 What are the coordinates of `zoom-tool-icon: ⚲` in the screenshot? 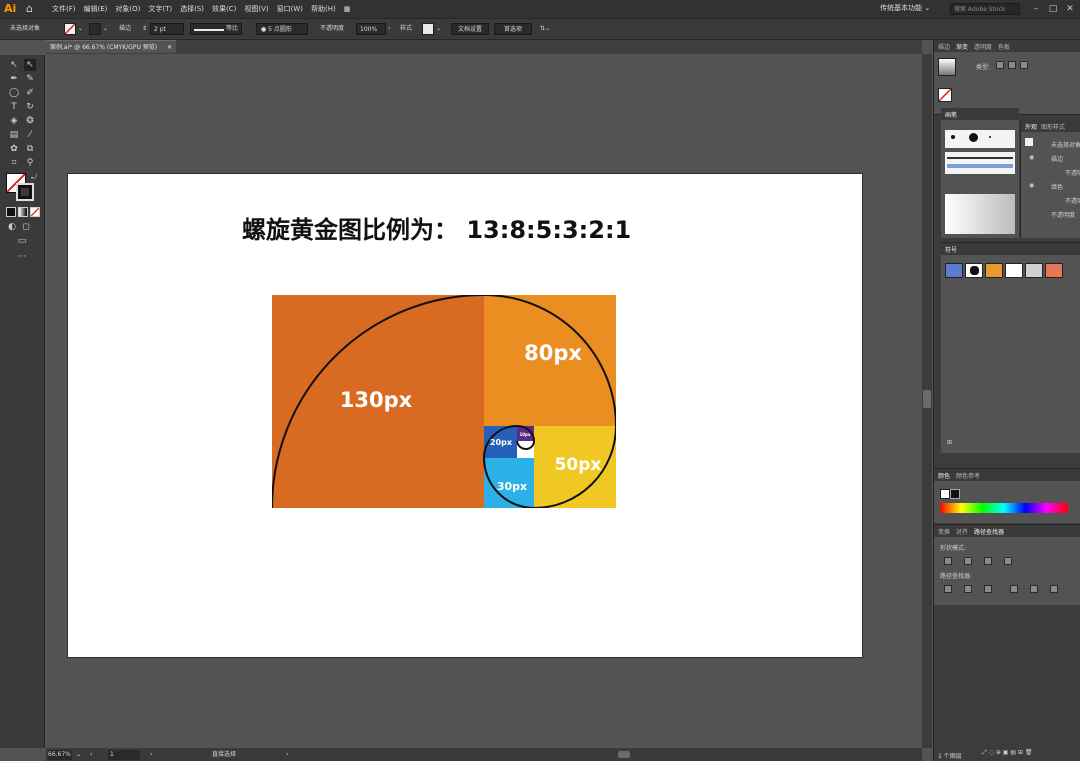 It's located at (30, 163).